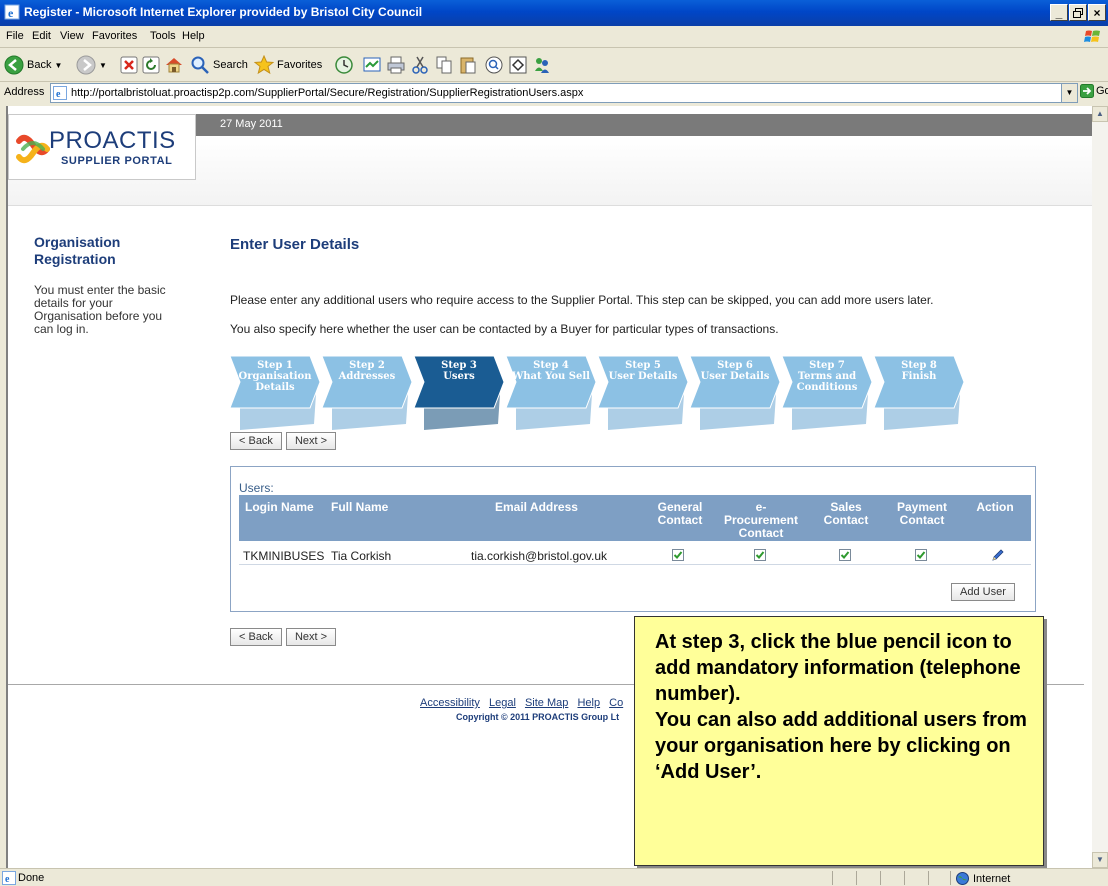  I want to click on history-button, so click(344, 65).